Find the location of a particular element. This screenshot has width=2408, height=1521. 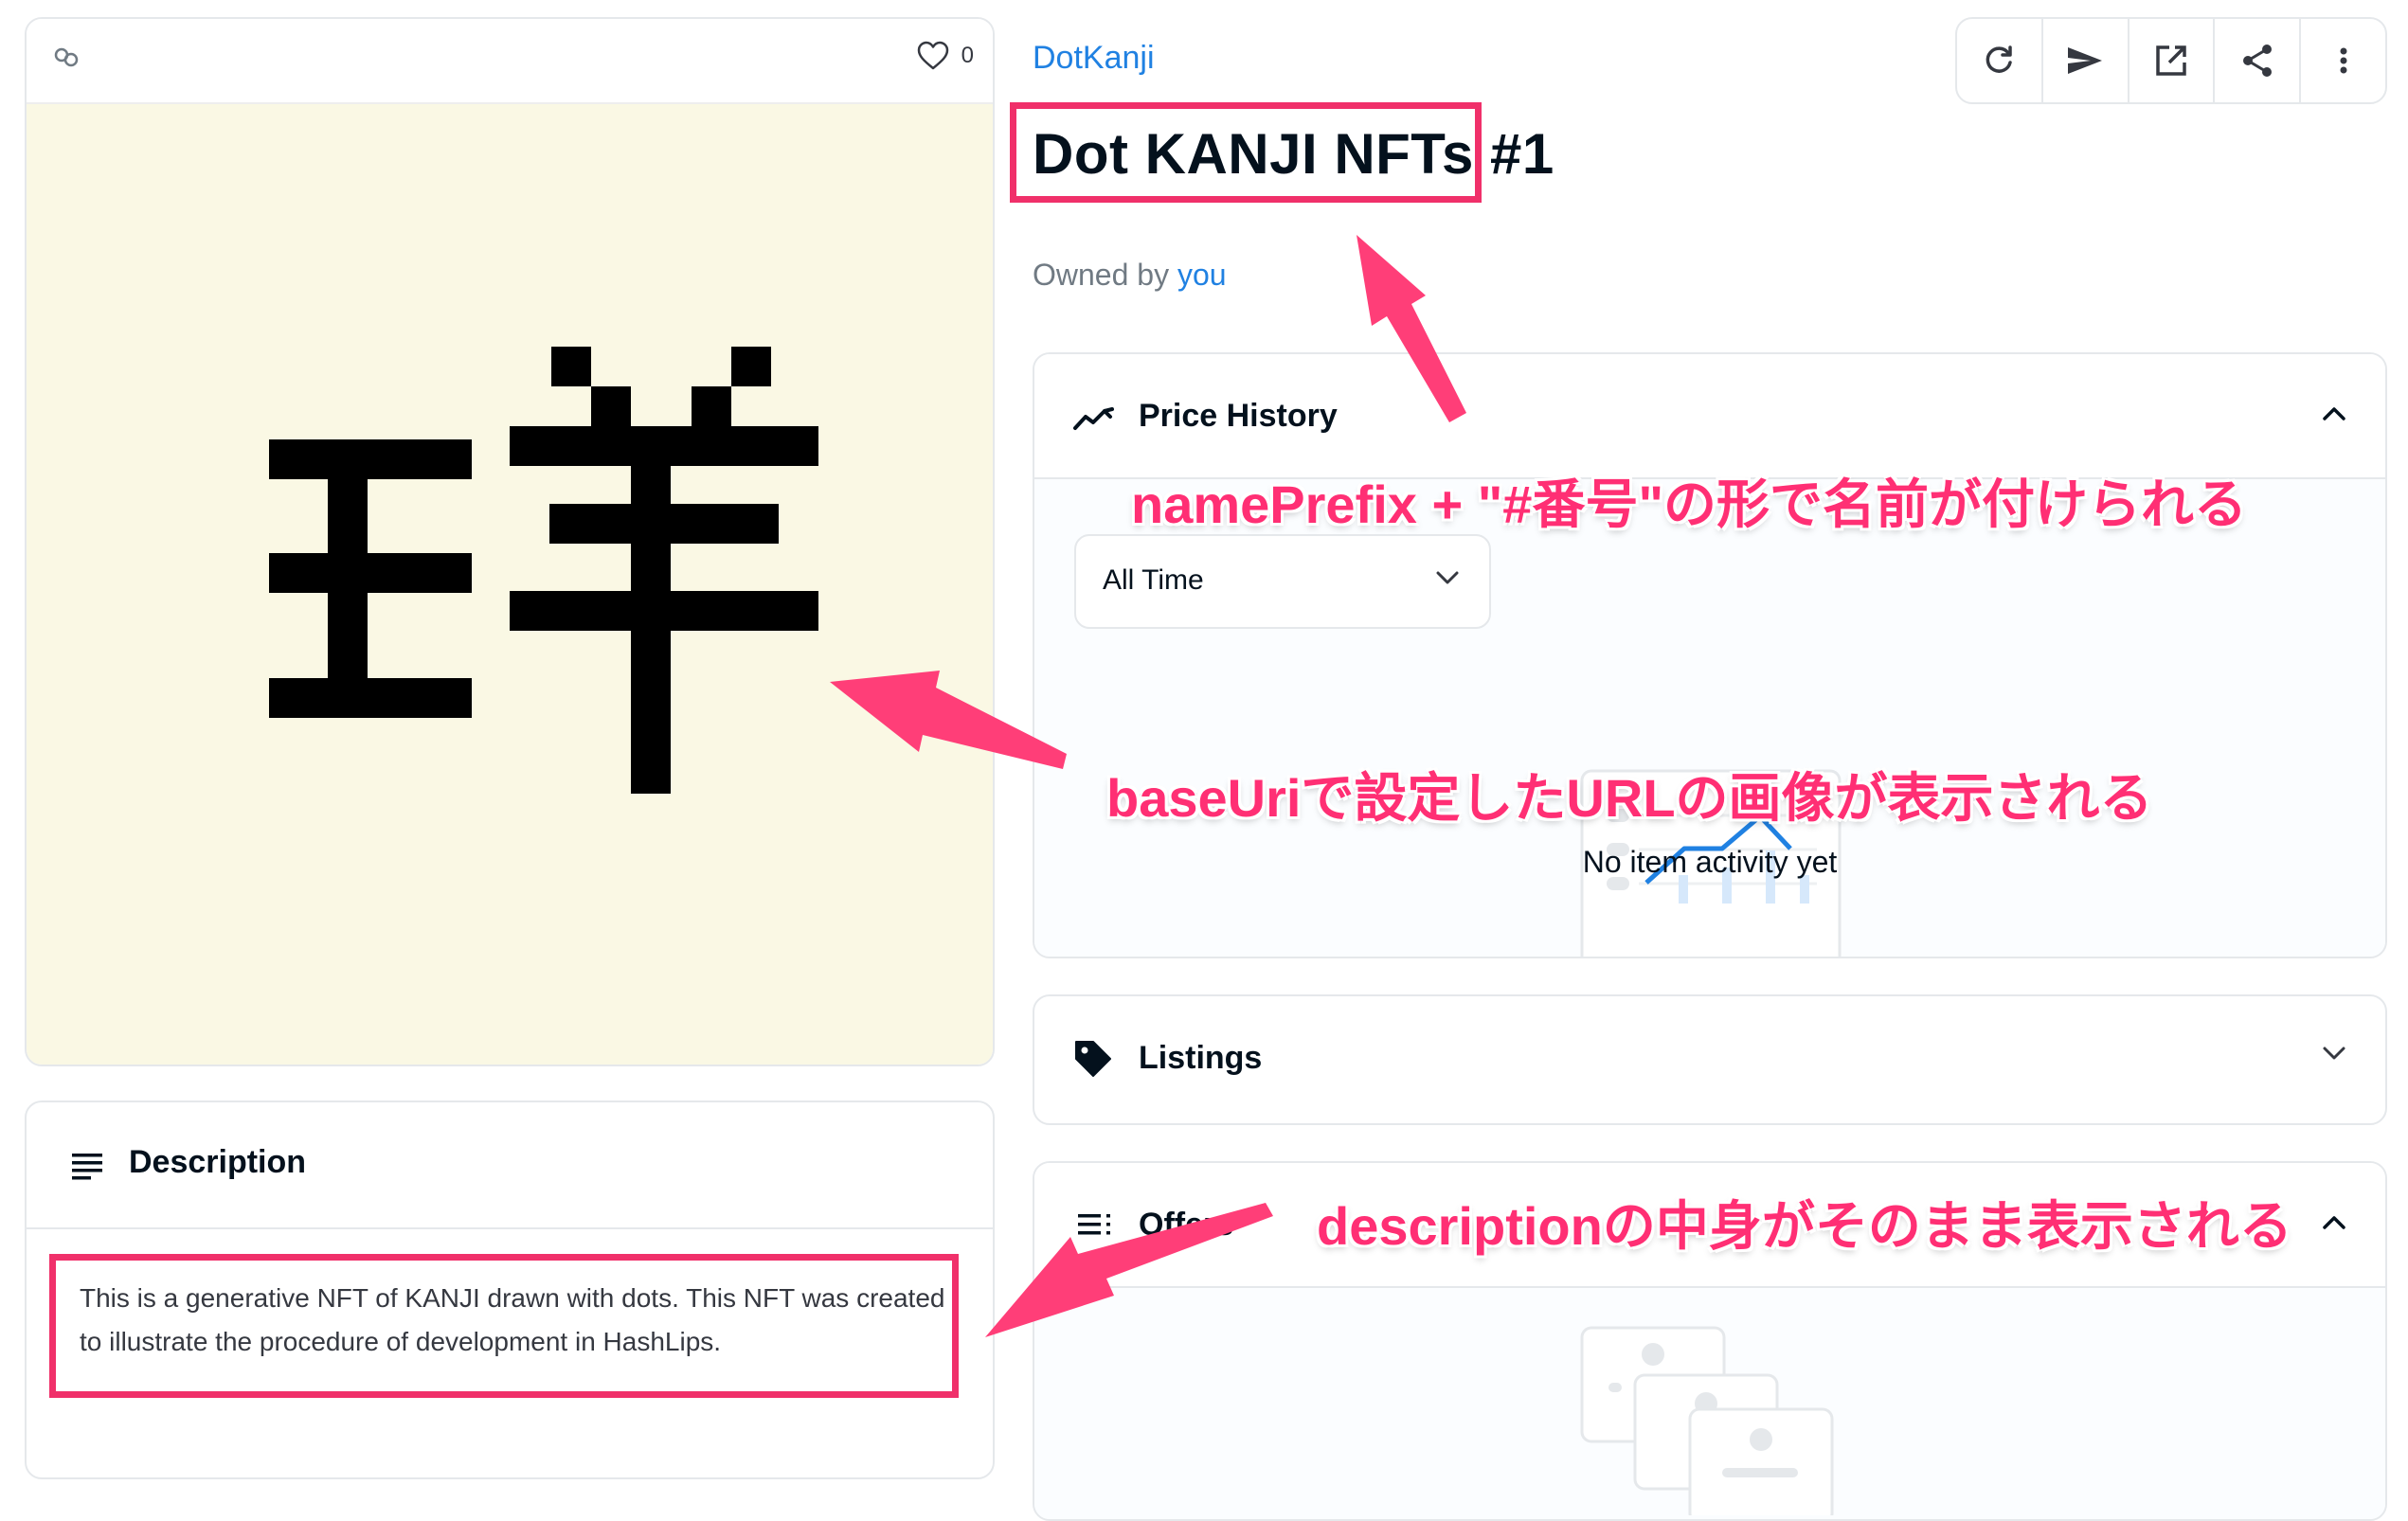

price-history-header: Price History is located at coordinates (1709, 416).